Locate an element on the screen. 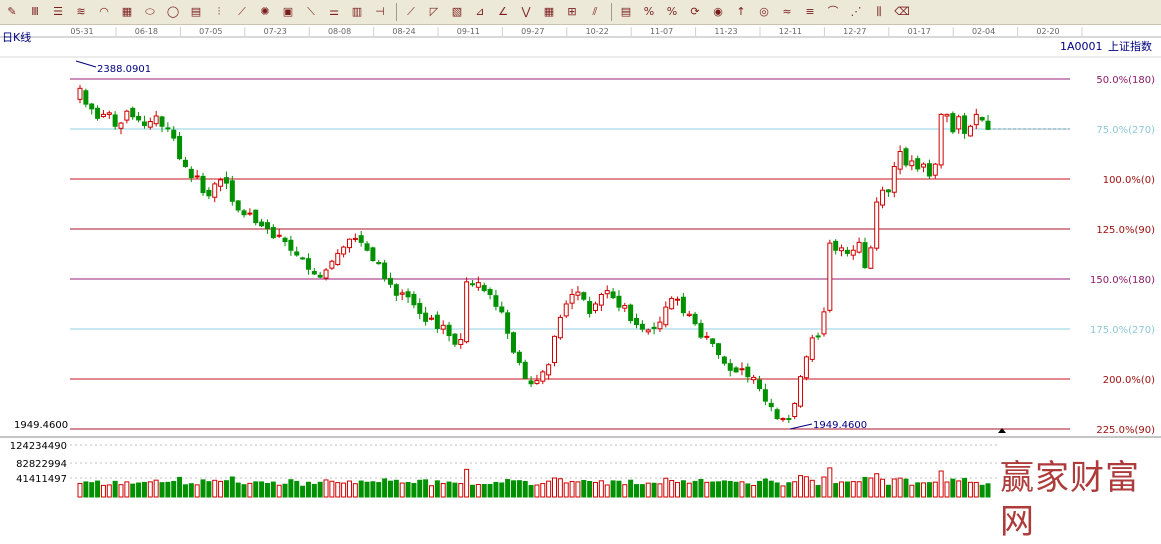  square-button: ▣ is located at coordinates (288, 11).